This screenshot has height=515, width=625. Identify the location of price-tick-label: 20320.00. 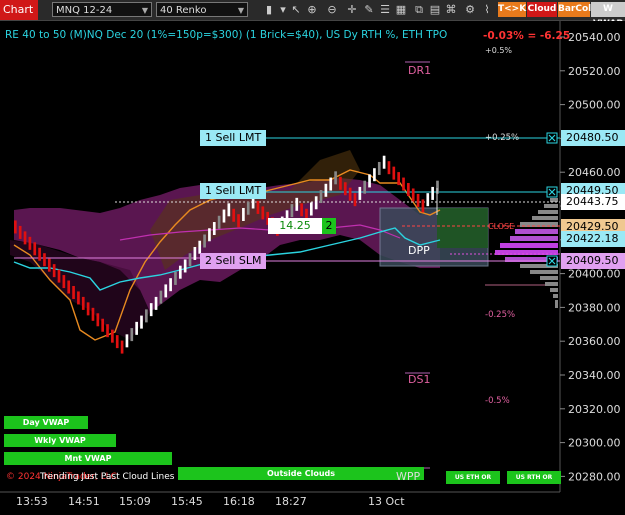
(594, 409).